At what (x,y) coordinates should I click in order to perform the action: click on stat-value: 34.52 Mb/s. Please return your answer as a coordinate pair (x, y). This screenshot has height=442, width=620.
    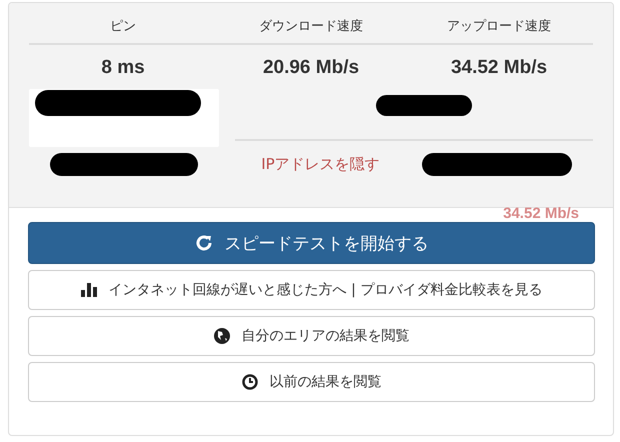
    Looking at the image, I should click on (499, 67).